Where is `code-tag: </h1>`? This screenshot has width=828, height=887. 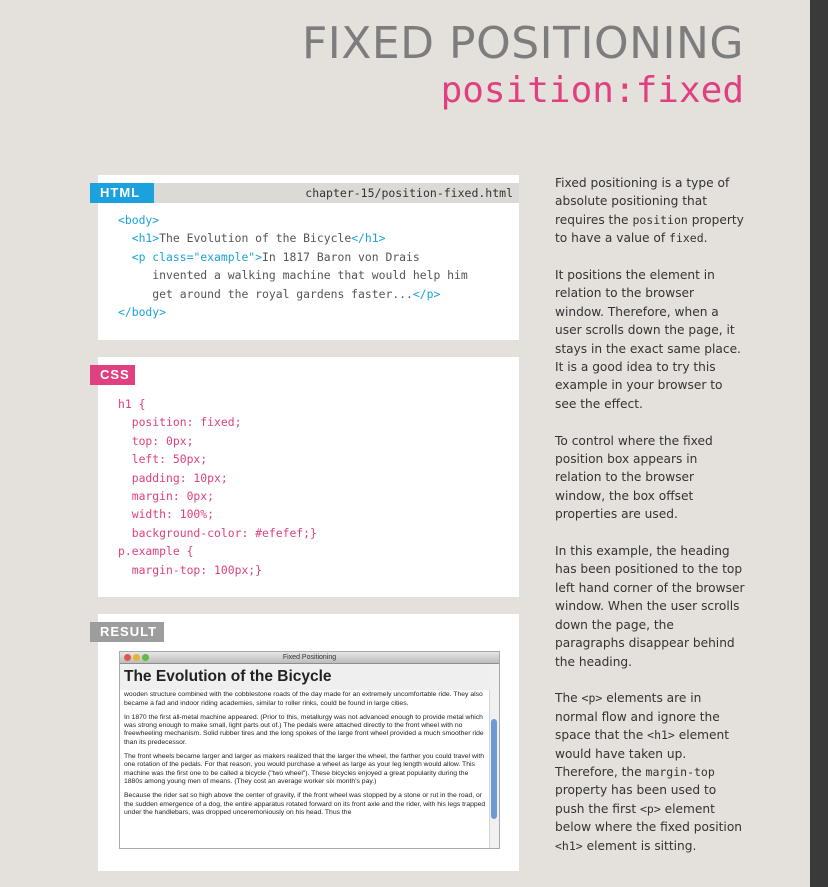 code-tag: </h1> is located at coordinates (368, 238).